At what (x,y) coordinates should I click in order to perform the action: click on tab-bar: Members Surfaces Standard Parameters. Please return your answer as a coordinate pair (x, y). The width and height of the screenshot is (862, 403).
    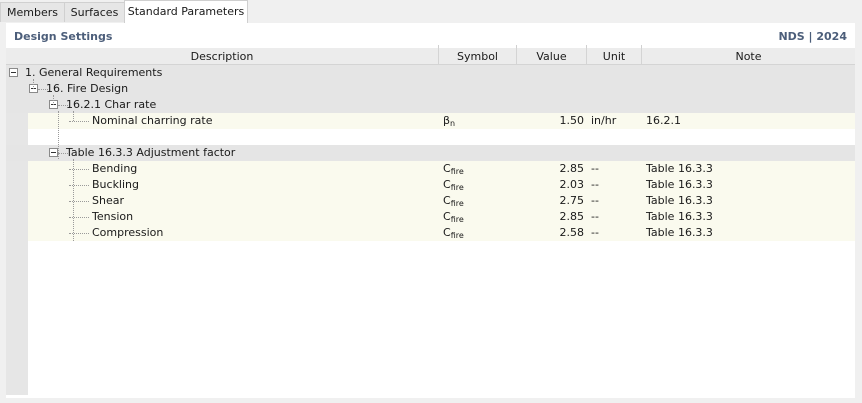
    Looking at the image, I should click on (431, 11).